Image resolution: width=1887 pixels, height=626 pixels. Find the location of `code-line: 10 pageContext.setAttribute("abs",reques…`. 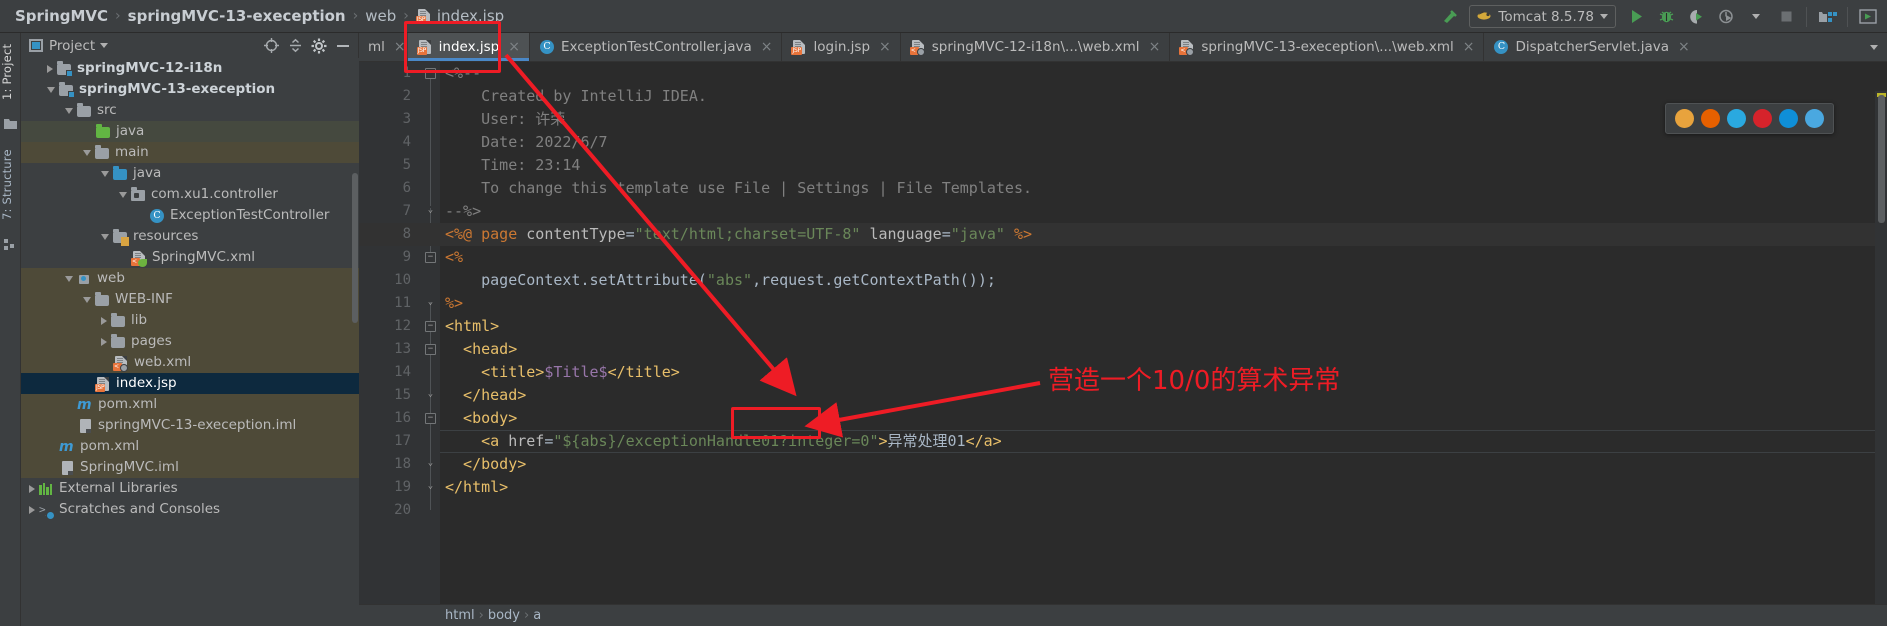

code-line: 10 pageContext.setAttribute("abs",reques… is located at coordinates (1123, 280).